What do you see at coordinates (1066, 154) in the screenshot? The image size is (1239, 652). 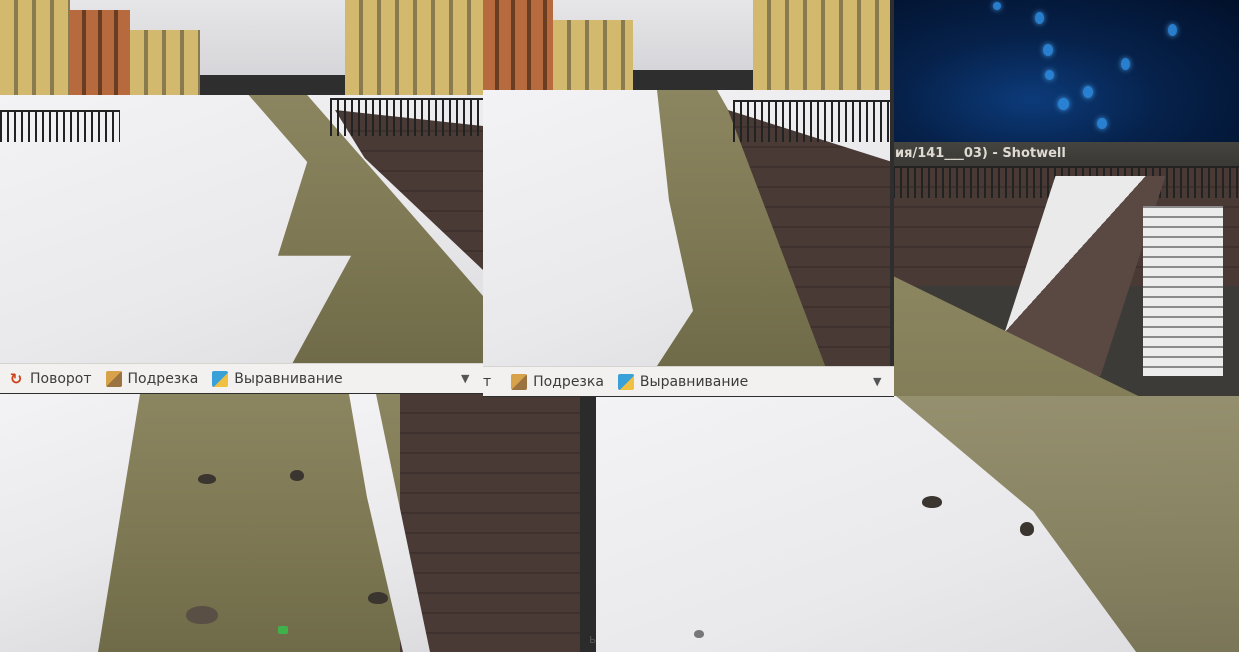 I see `window-title: ия/141___03) - Shotwell` at bounding box center [1066, 154].